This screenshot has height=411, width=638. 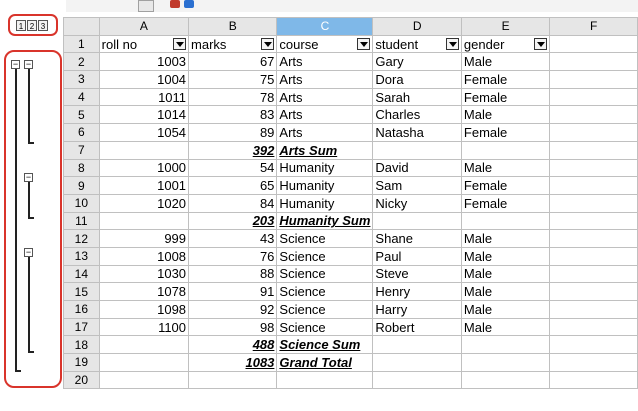 What do you see at coordinates (81, 26) in the screenshot?
I see `select-all-corner` at bounding box center [81, 26].